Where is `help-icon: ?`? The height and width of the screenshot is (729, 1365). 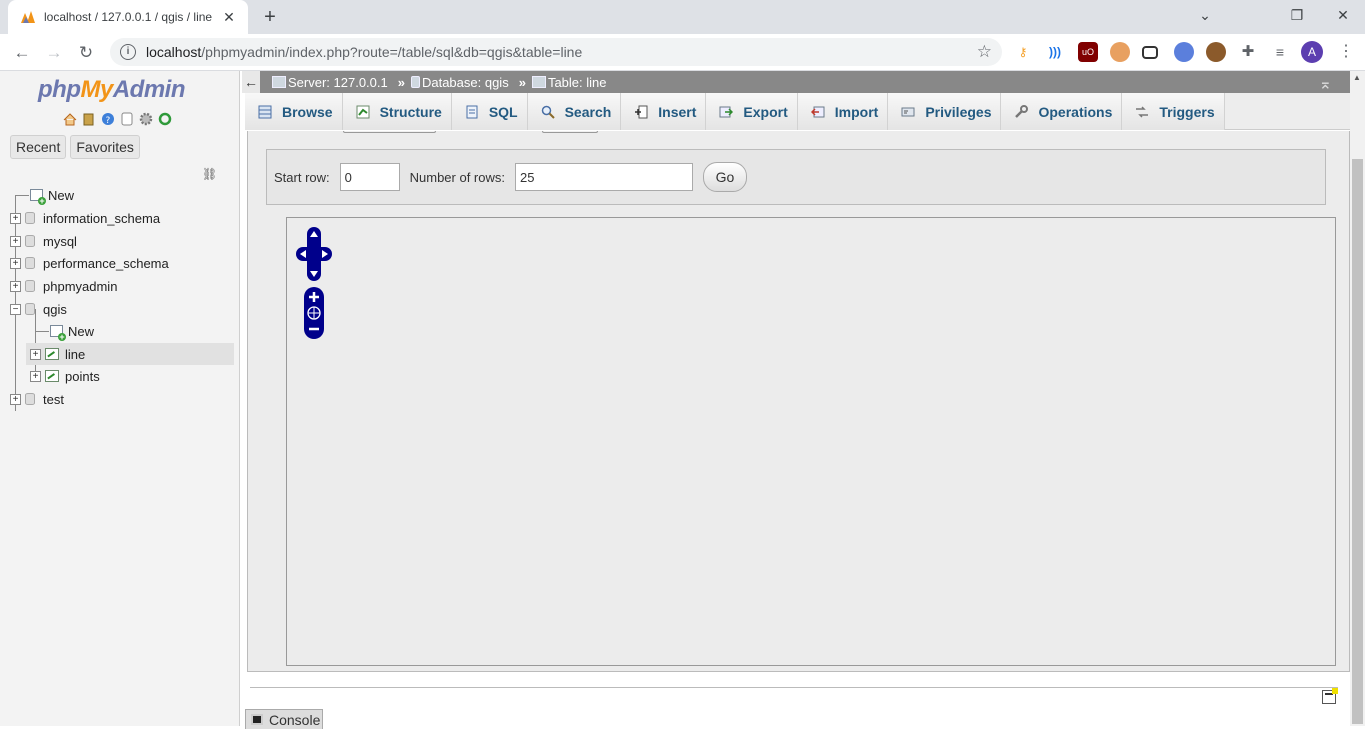
help-icon: ? is located at coordinates (108, 119).